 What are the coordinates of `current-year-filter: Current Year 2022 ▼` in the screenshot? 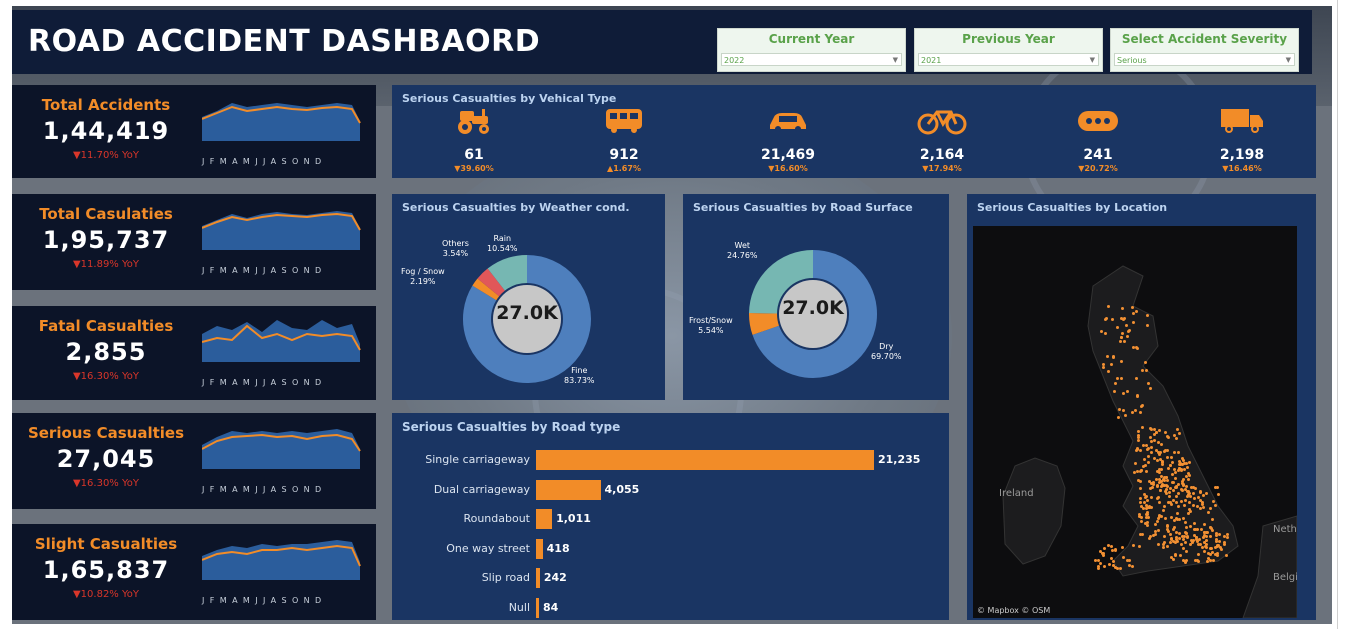 It's located at (811, 50).